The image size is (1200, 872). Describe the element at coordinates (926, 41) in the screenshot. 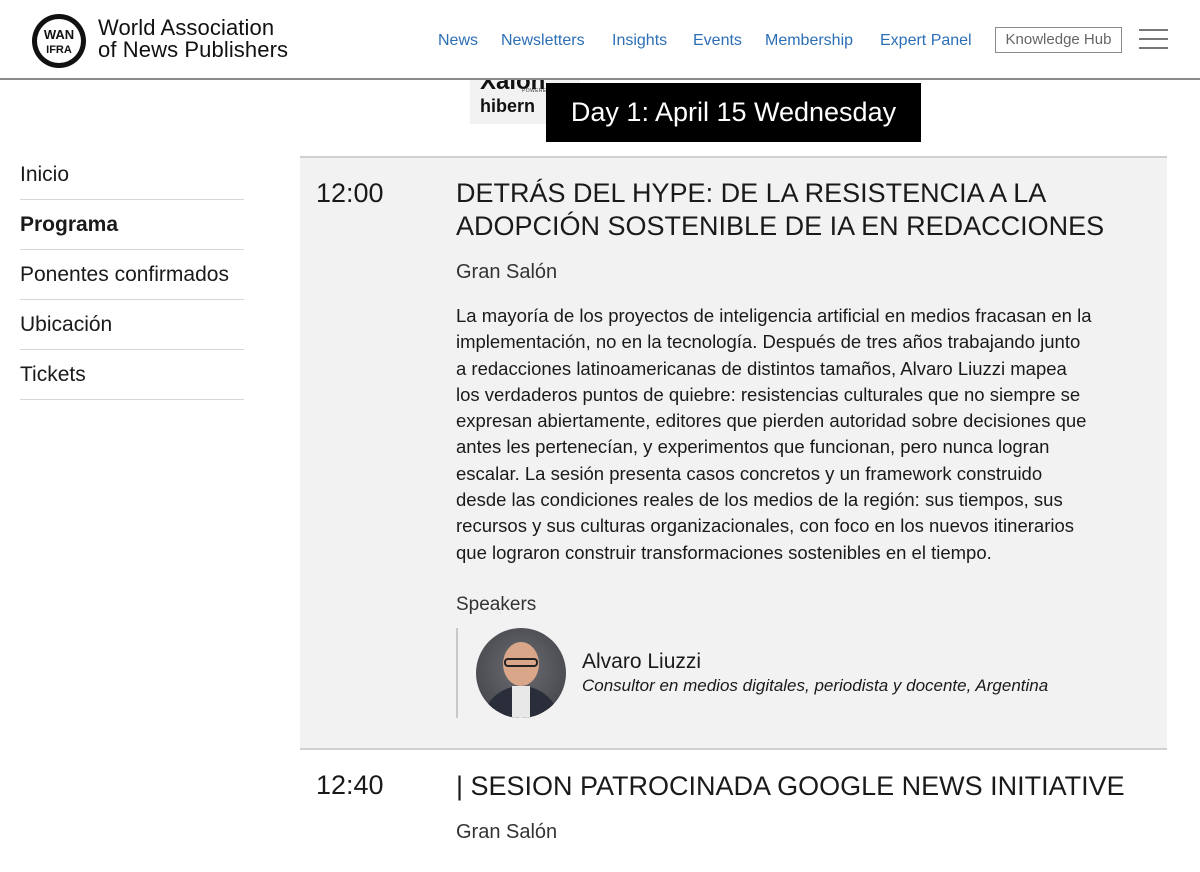

I see `nav-expert-panel: Expert Panel` at that location.